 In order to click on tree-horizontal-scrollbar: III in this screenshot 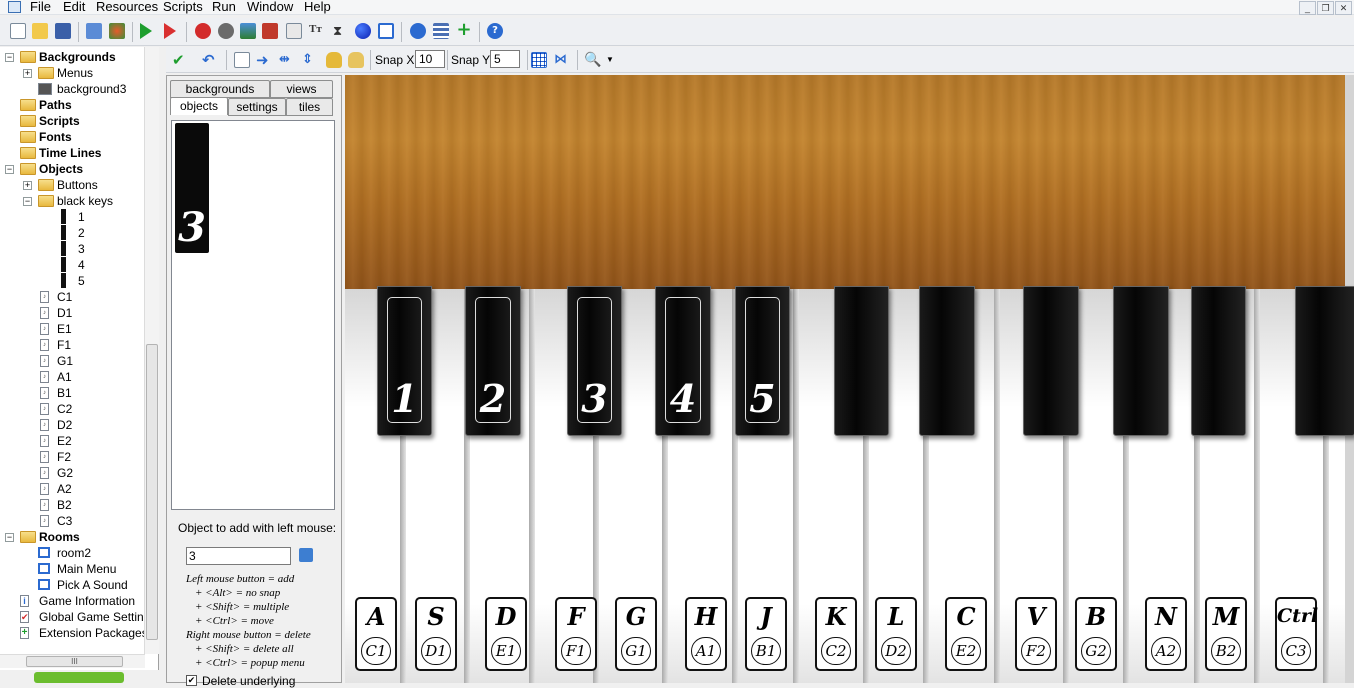, I will do `click(72, 661)`.